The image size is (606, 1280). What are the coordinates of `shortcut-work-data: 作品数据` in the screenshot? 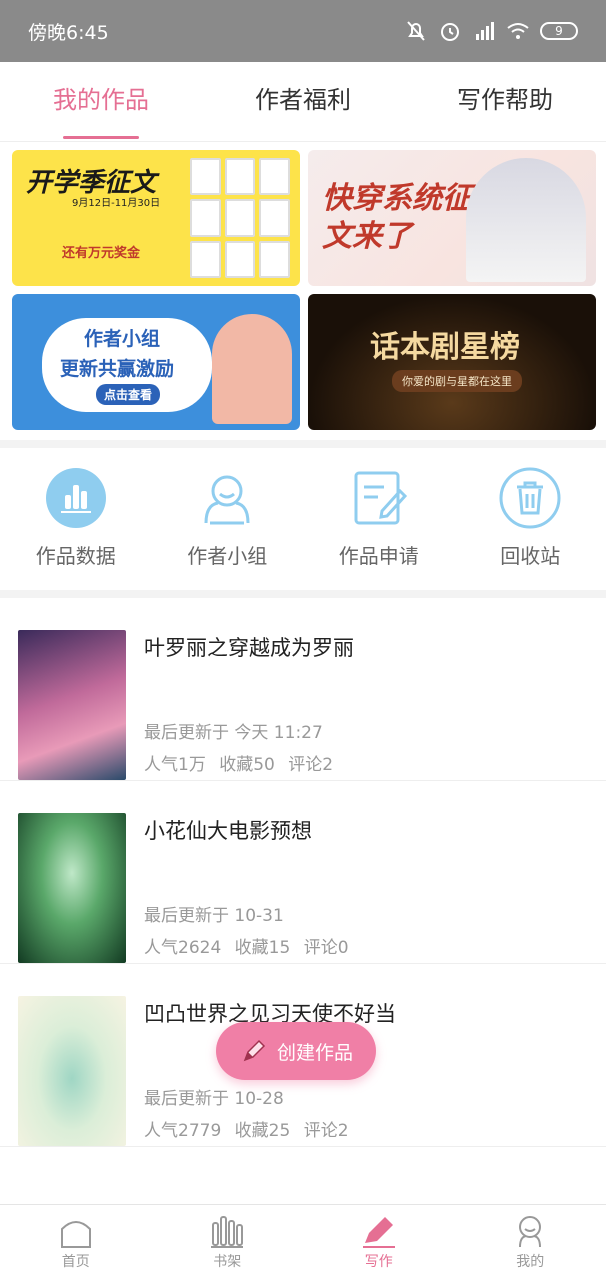 It's located at (76, 520).